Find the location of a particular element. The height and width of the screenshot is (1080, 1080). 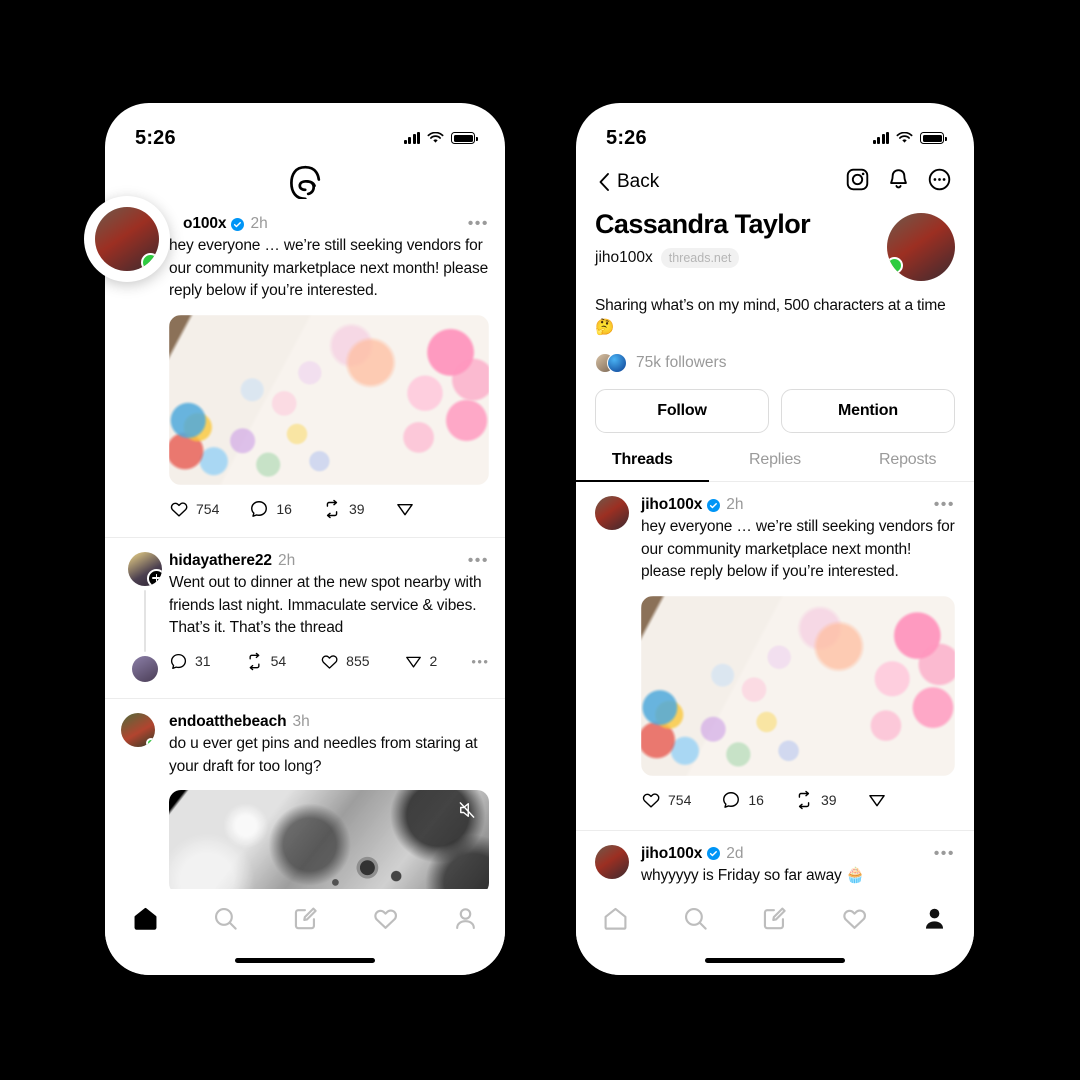

battery-icon is located at coordinates (464, 138).